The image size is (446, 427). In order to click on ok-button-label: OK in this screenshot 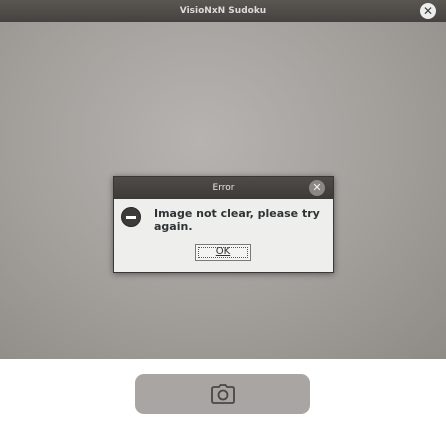, I will do `click(223, 251)`.